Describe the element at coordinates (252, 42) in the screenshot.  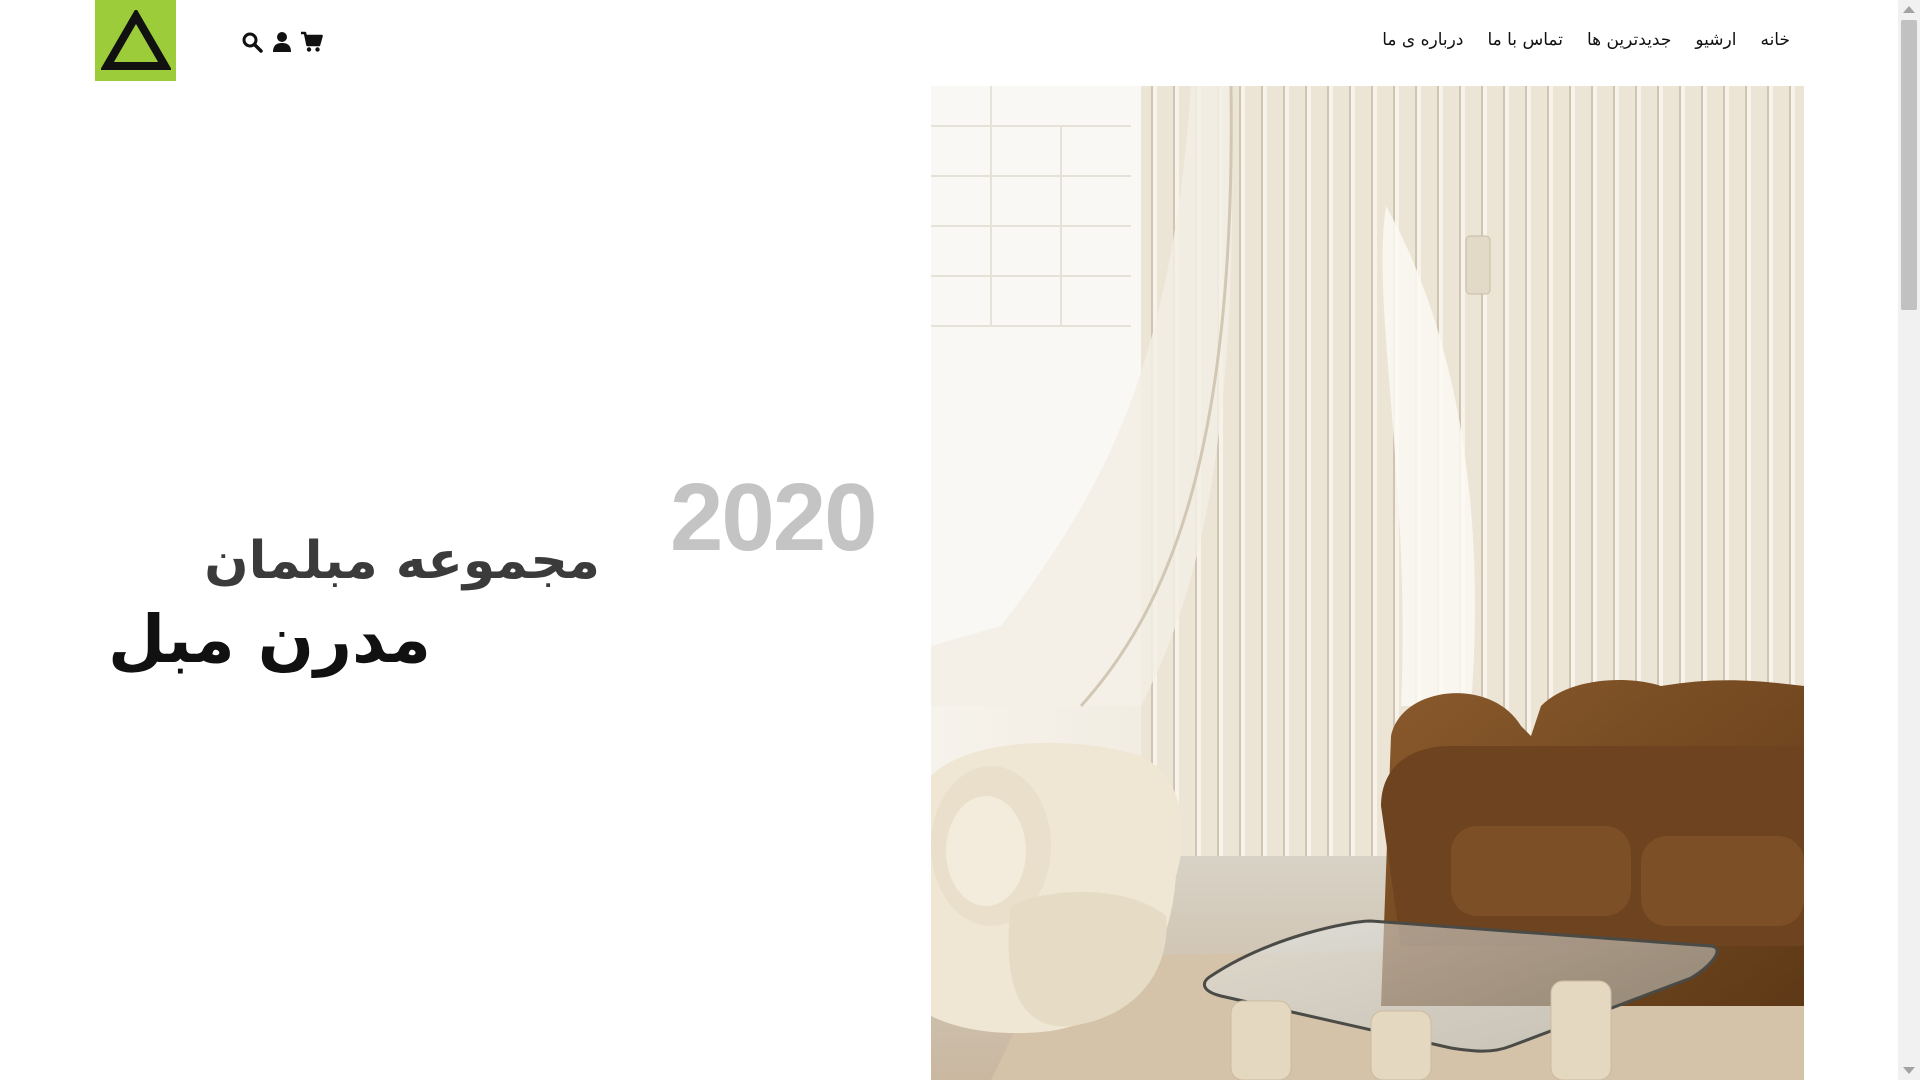
I see `search-icon` at that location.